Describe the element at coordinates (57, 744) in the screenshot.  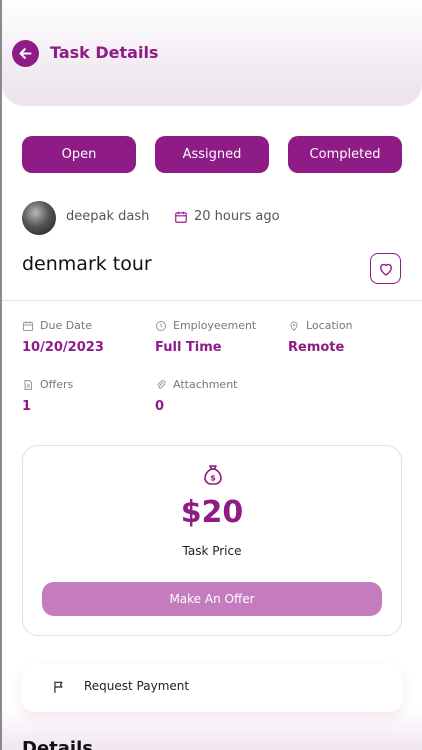
I see `details-heading: Details` at that location.